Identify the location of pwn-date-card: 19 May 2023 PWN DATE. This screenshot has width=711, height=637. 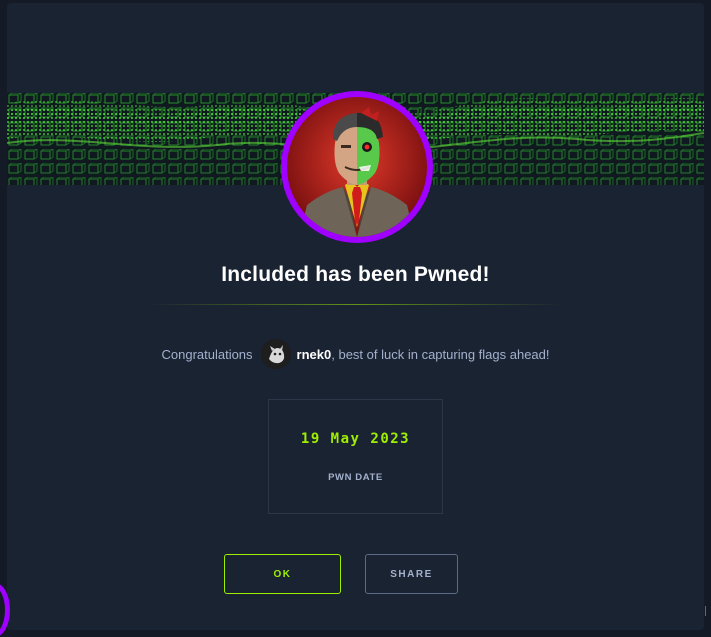
(355, 456).